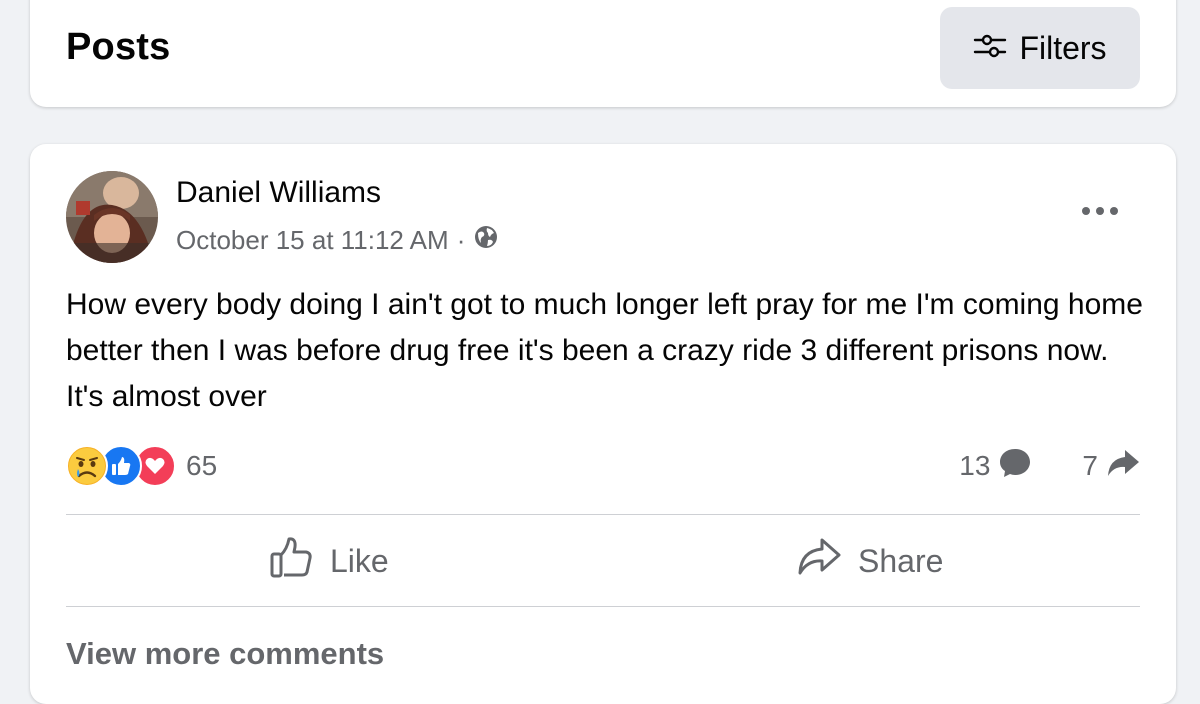  I want to click on post-meta: October 15 at 11:12 AM ·, so click(337, 240).